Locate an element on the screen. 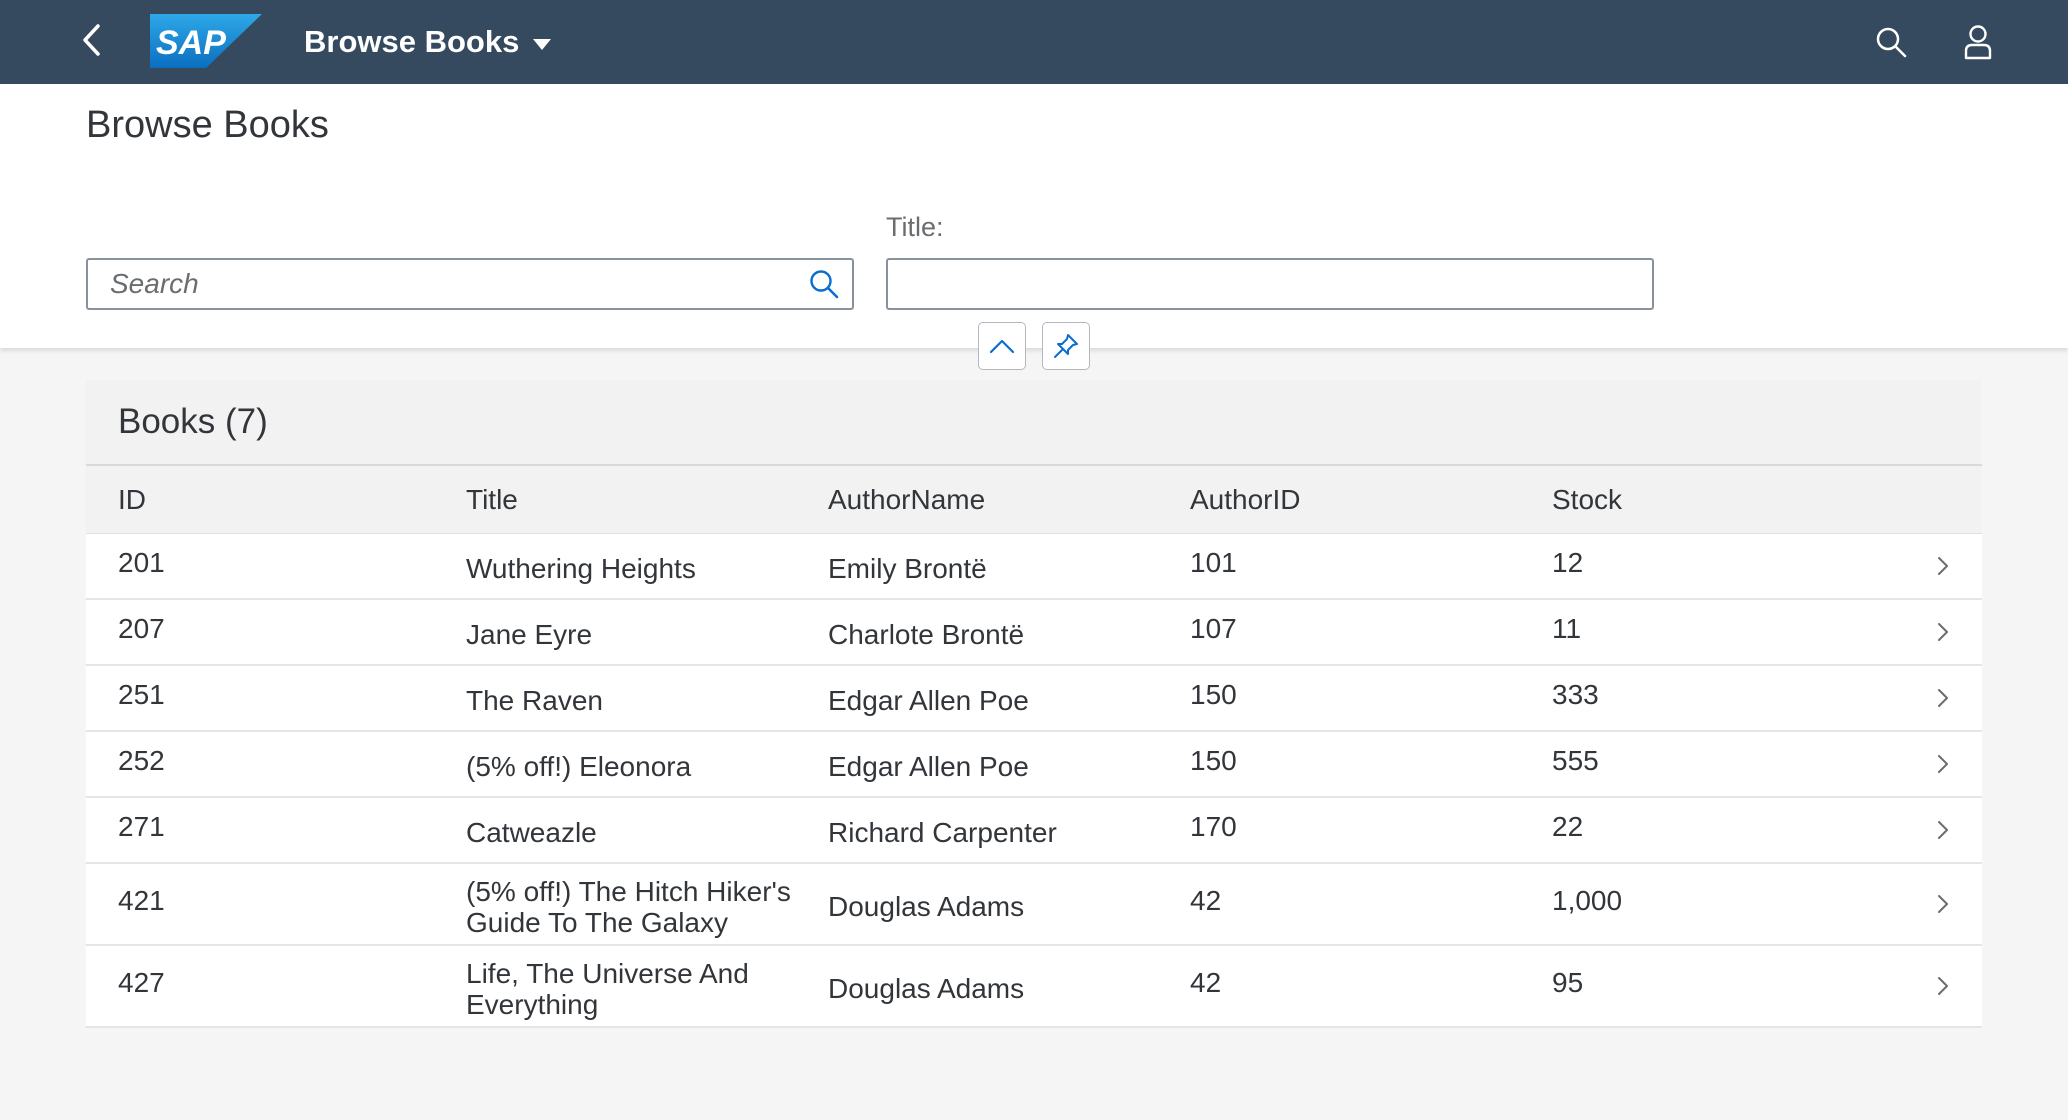 The height and width of the screenshot is (1120, 2068). cell-id: 207 is located at coordinates (141, 628).